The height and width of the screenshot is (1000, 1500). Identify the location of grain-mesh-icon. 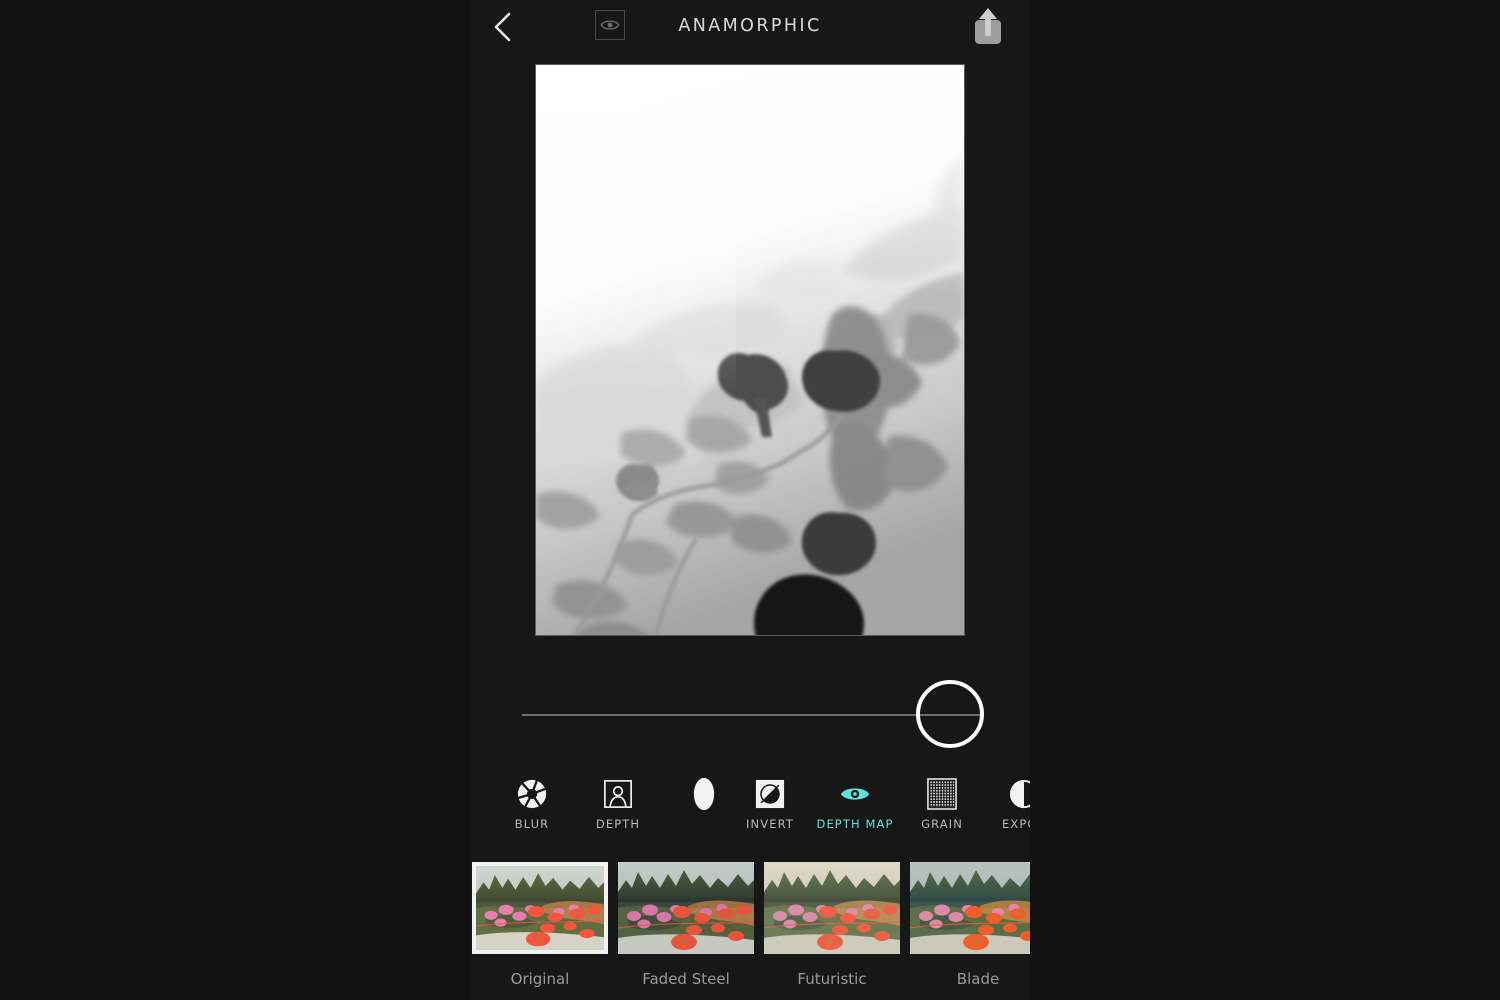
(942, 794).